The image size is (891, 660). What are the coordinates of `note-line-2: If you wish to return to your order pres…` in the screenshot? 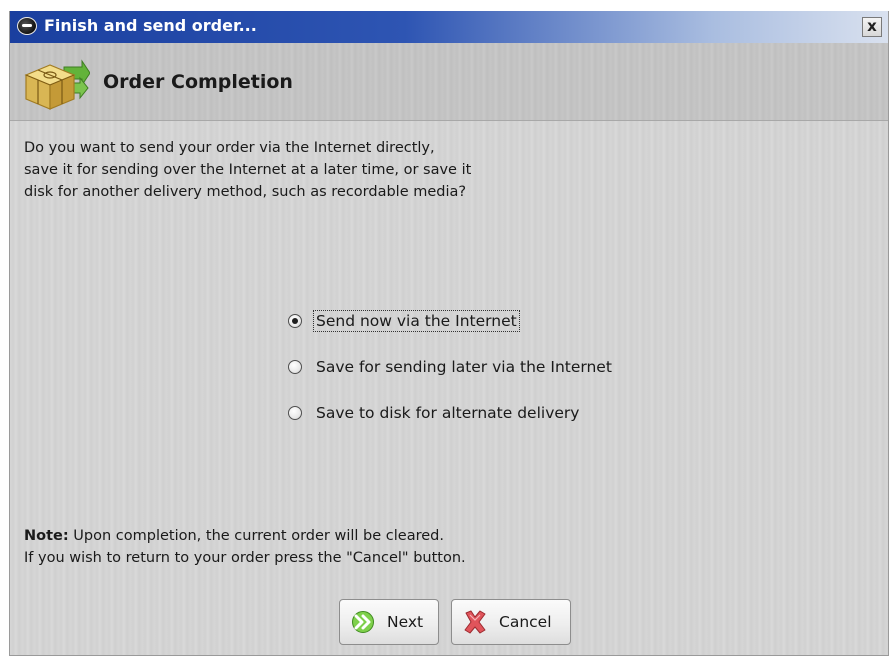 It's located at (245, 558).